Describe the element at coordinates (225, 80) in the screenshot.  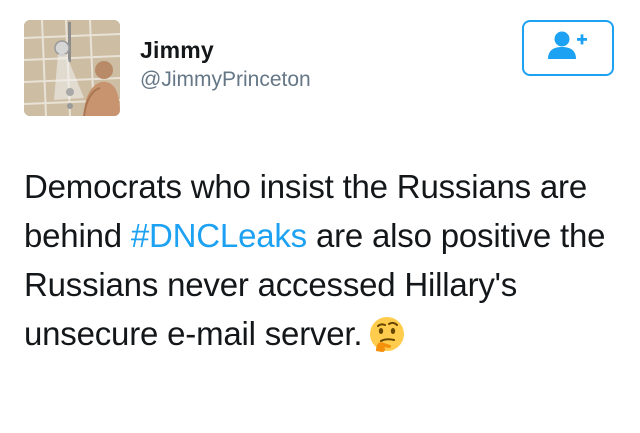
I see `author-handle: @JimmyPrinceton` at that location.